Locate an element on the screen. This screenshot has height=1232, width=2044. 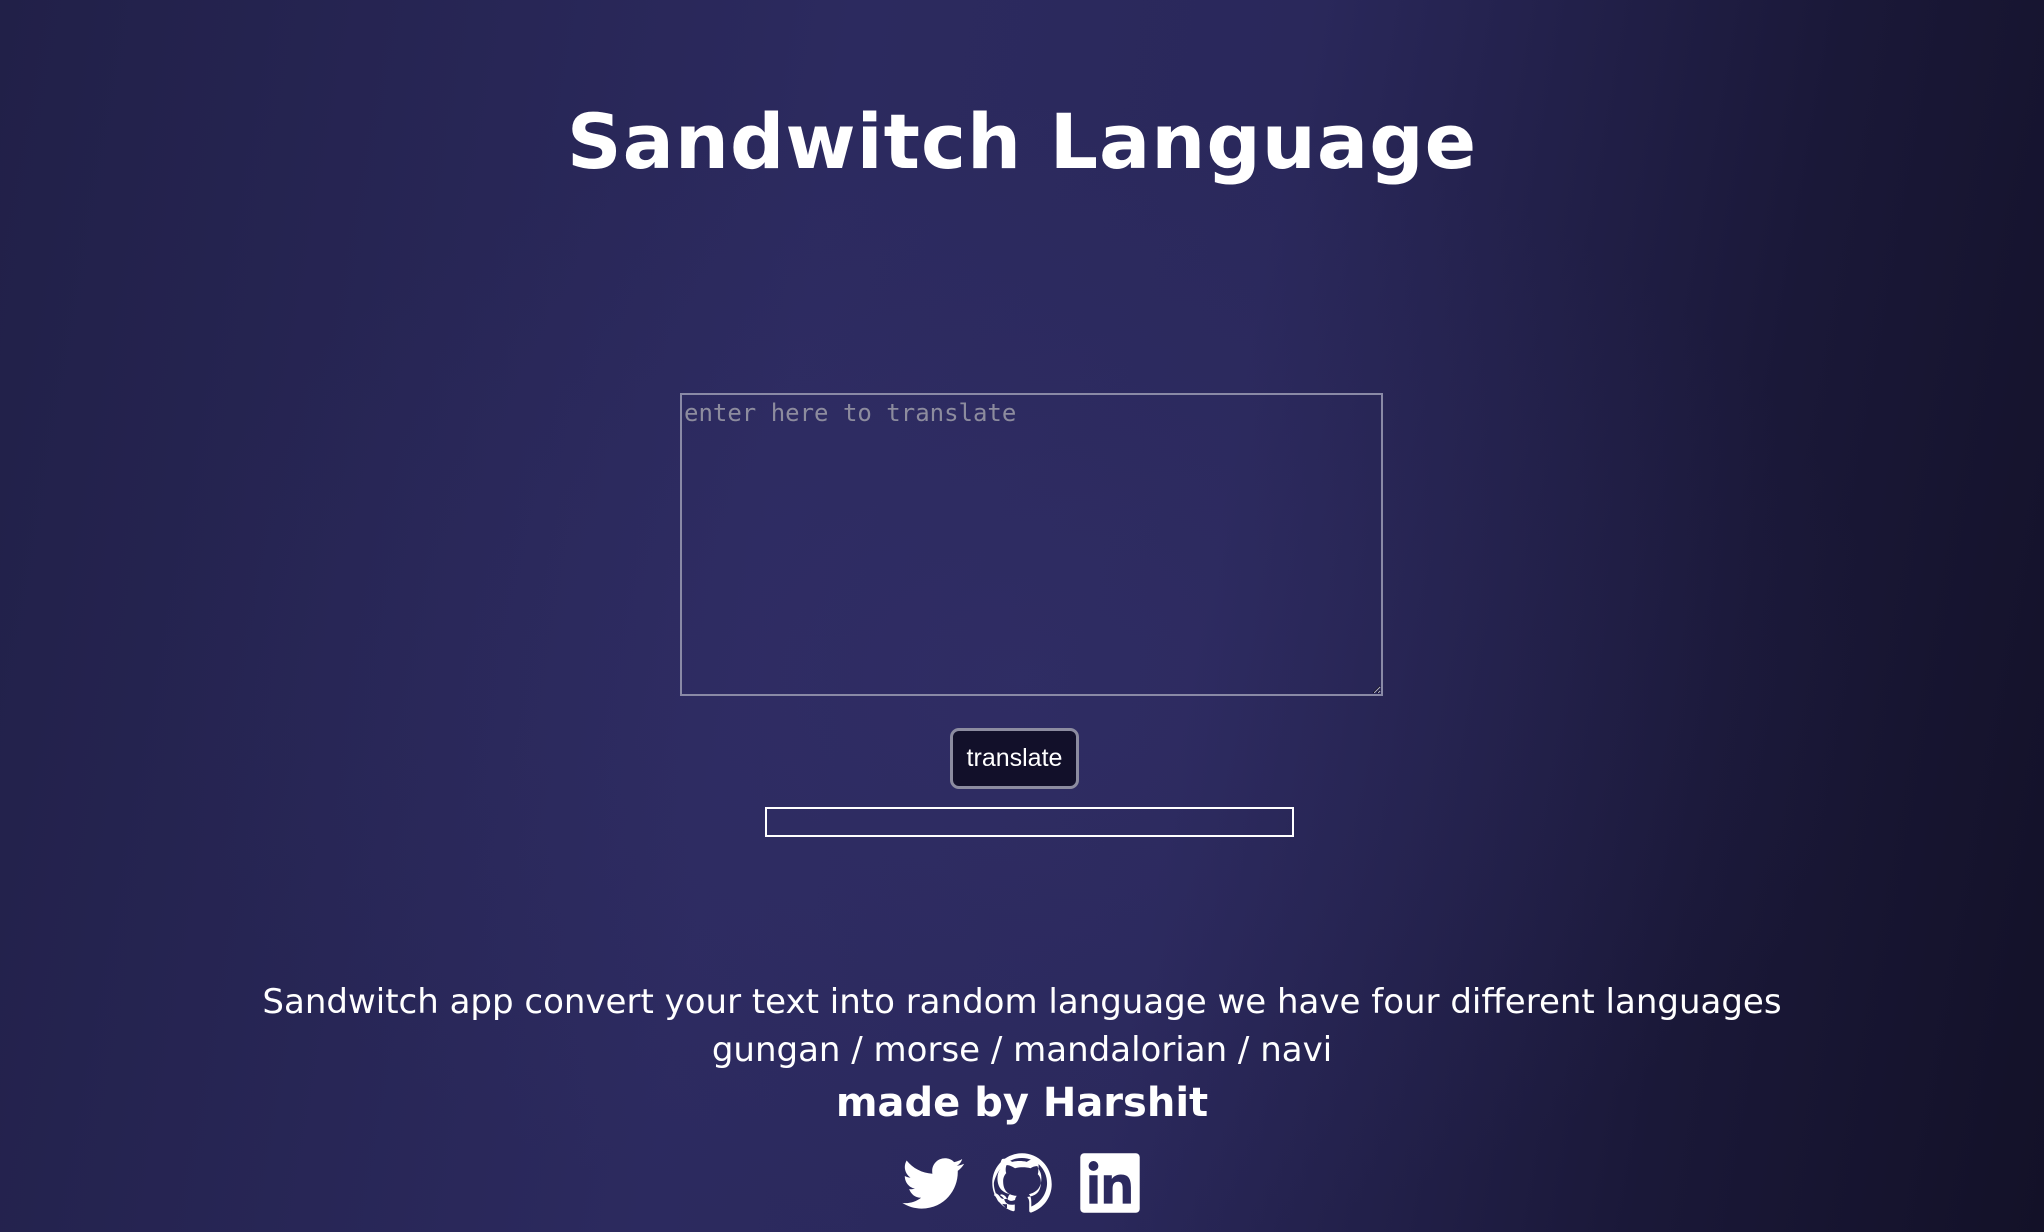
twitter-icon is located at coordinates (933, 1183).